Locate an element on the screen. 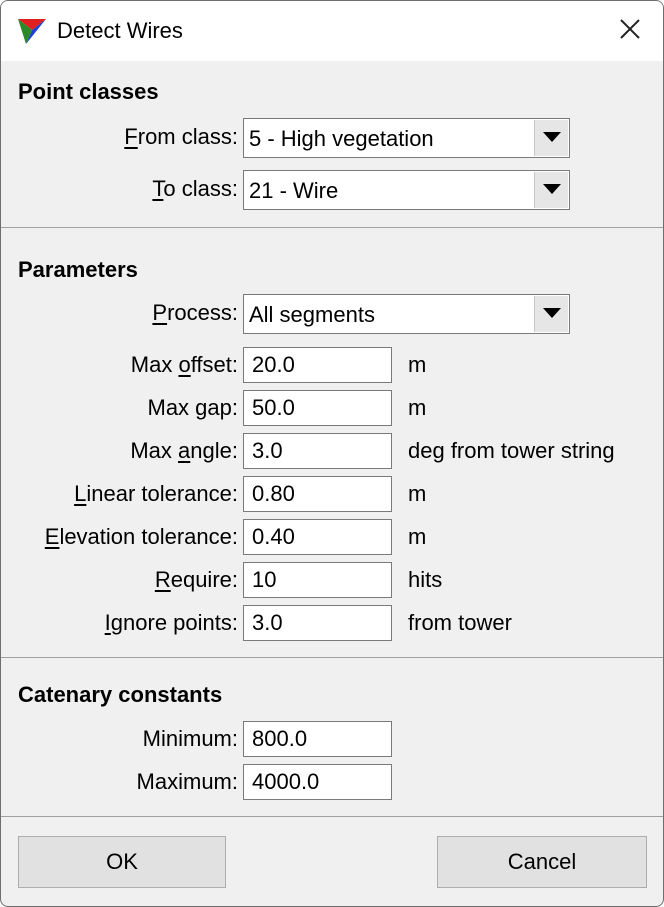  to-class-label-text: o class: is located at coordinates (200, 188).